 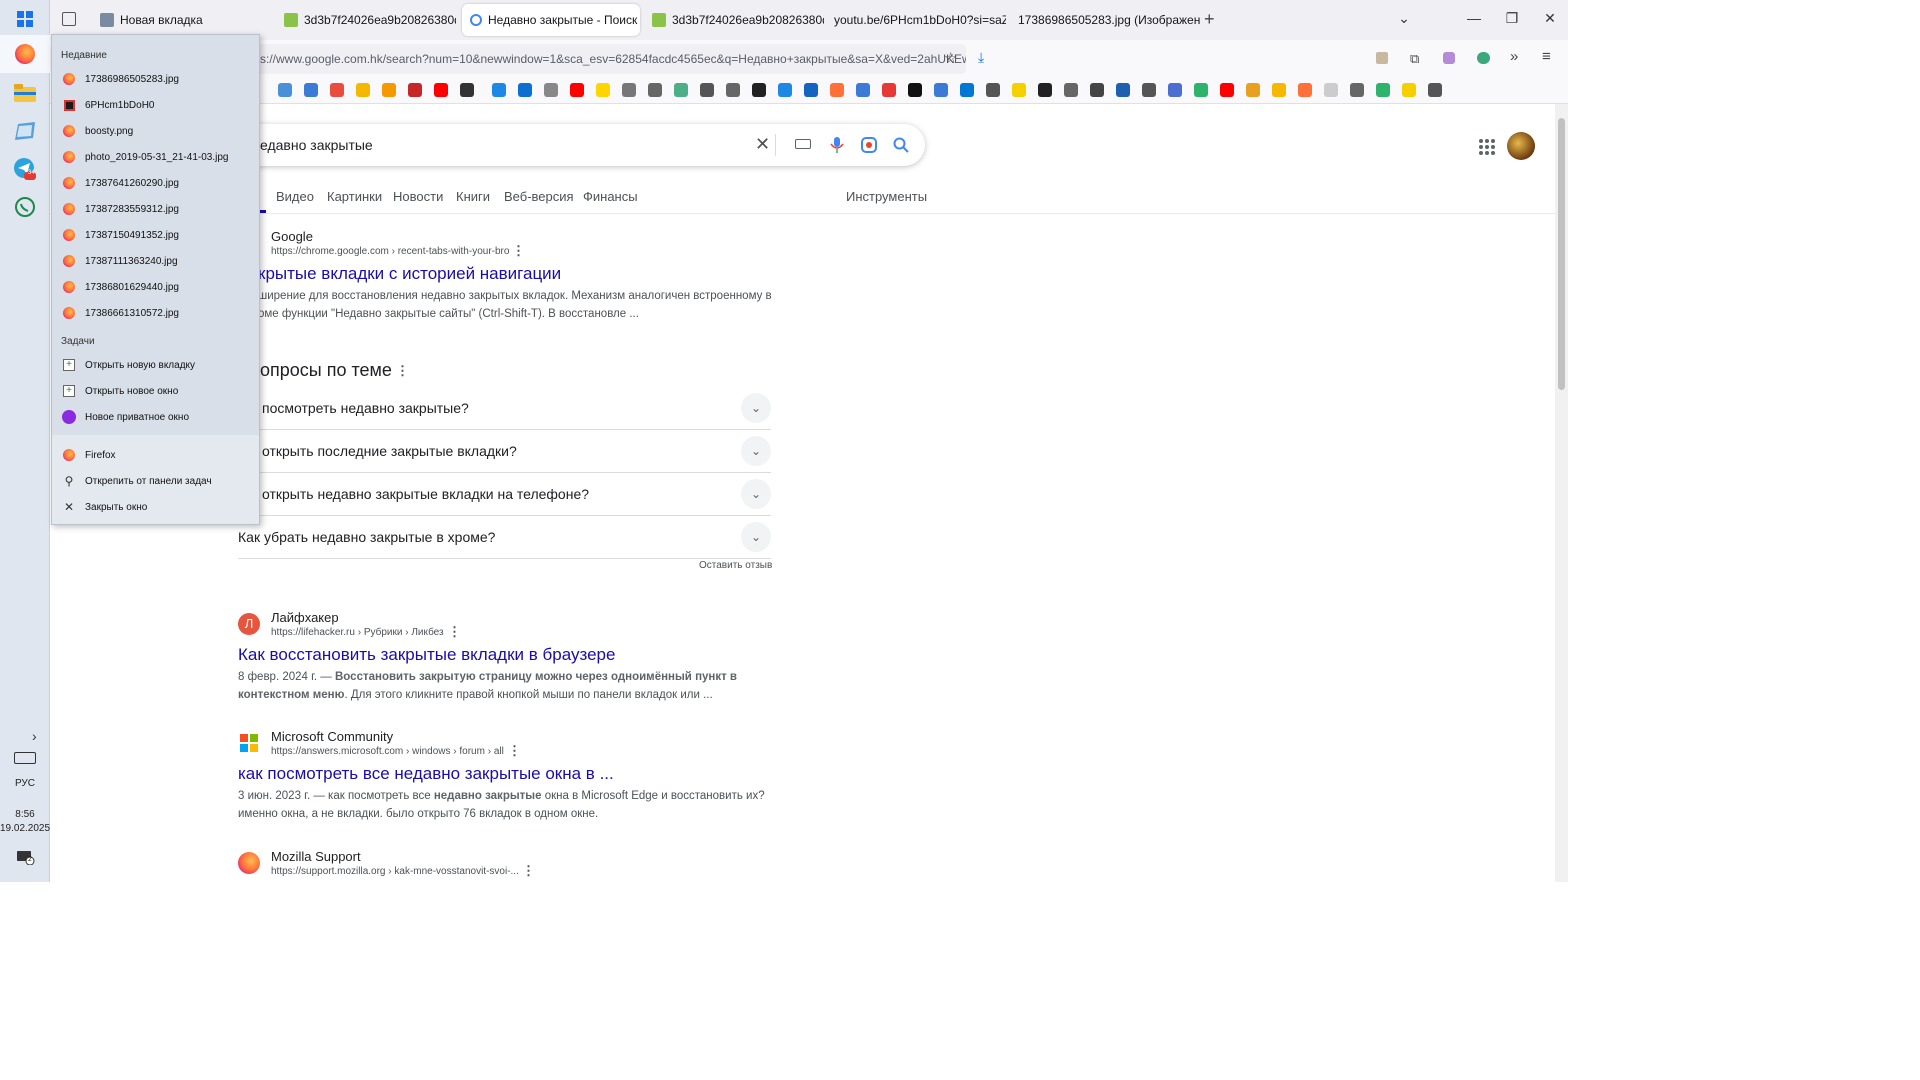 I want to click on result-title: крытые вкладки с историей навигации, so click(x=409, y=274).